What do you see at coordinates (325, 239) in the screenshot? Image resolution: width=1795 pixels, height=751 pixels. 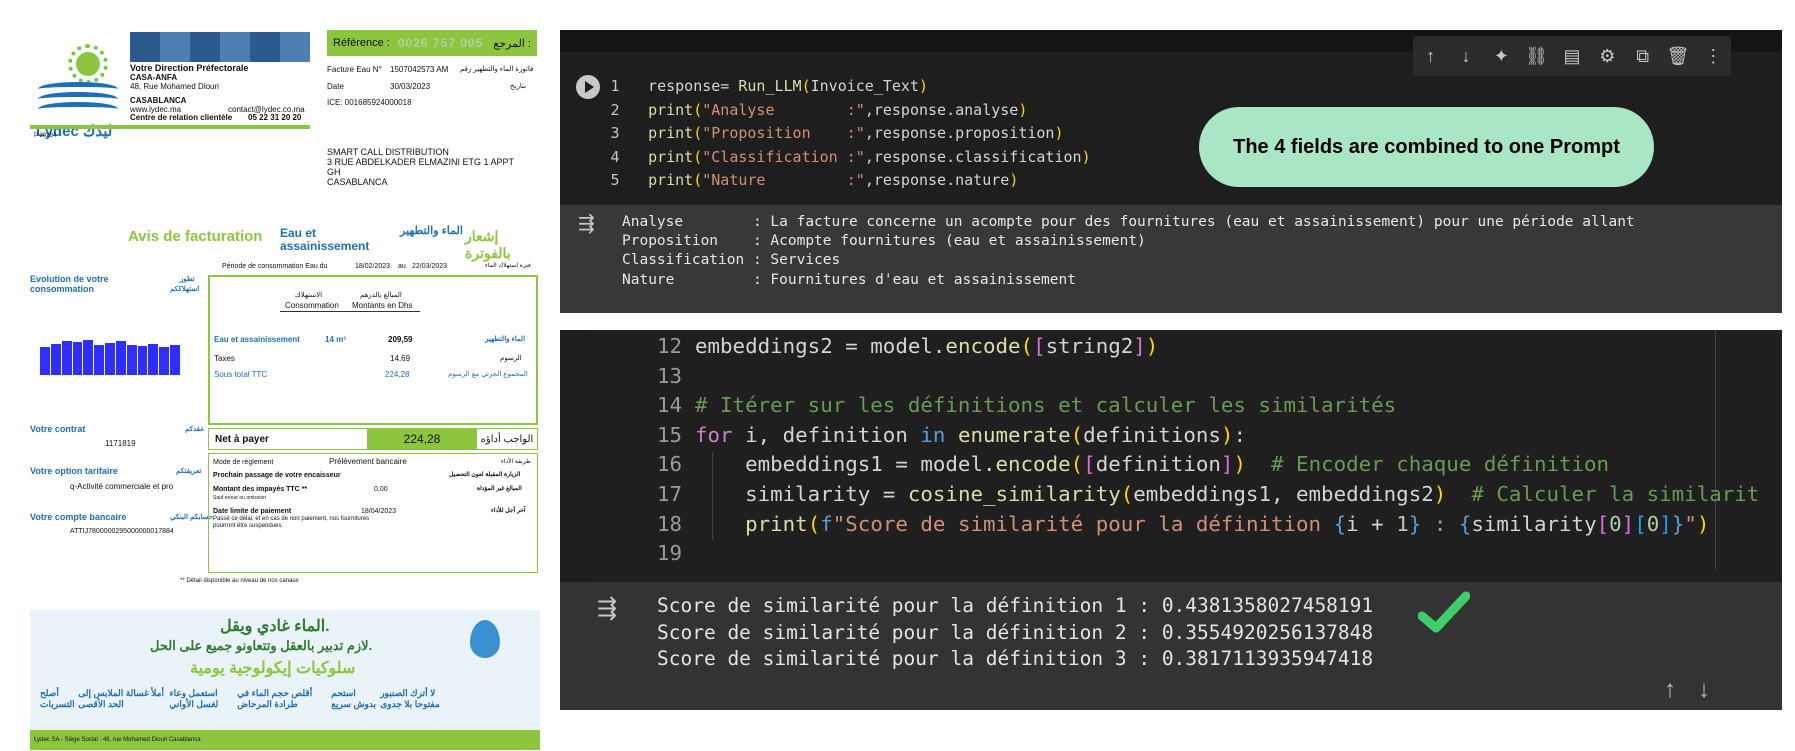 I see `avis-subtitle: Eau et assainissement` at bounding box center [325, 239].